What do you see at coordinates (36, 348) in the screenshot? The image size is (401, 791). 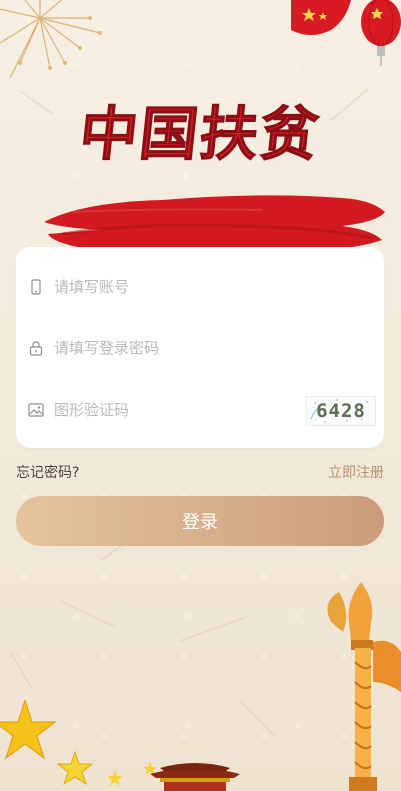 I see `lock-icon` at bounding box center [36, 348].